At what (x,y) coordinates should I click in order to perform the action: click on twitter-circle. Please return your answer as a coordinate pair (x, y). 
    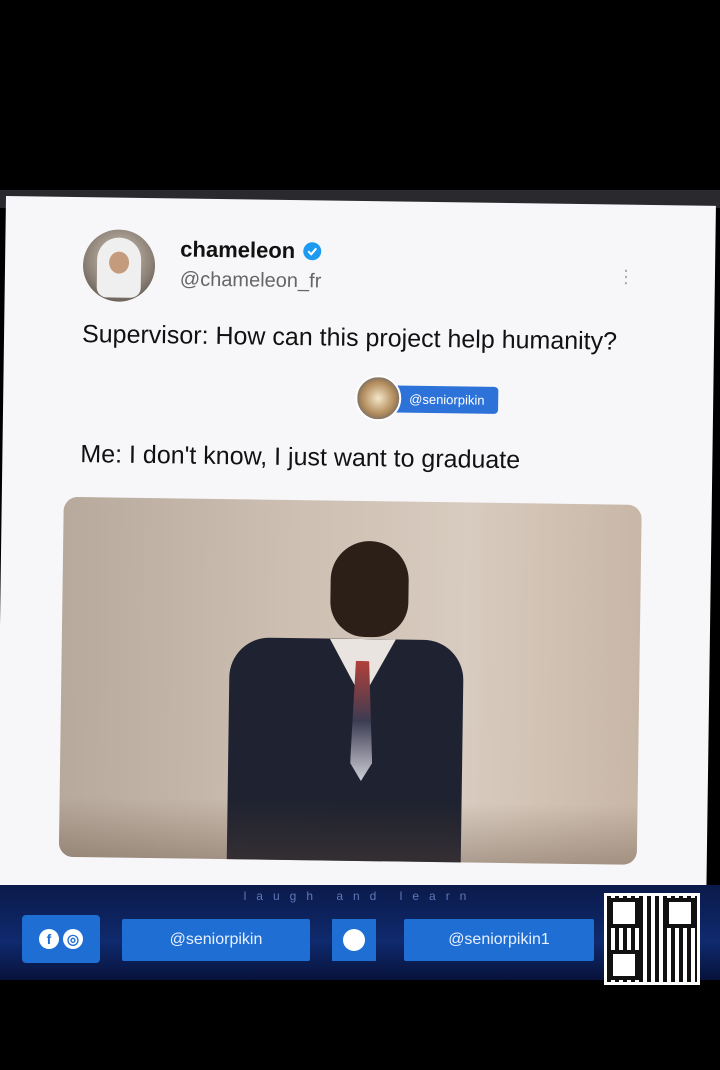
    Looking at the image, I should click on (354, 940).